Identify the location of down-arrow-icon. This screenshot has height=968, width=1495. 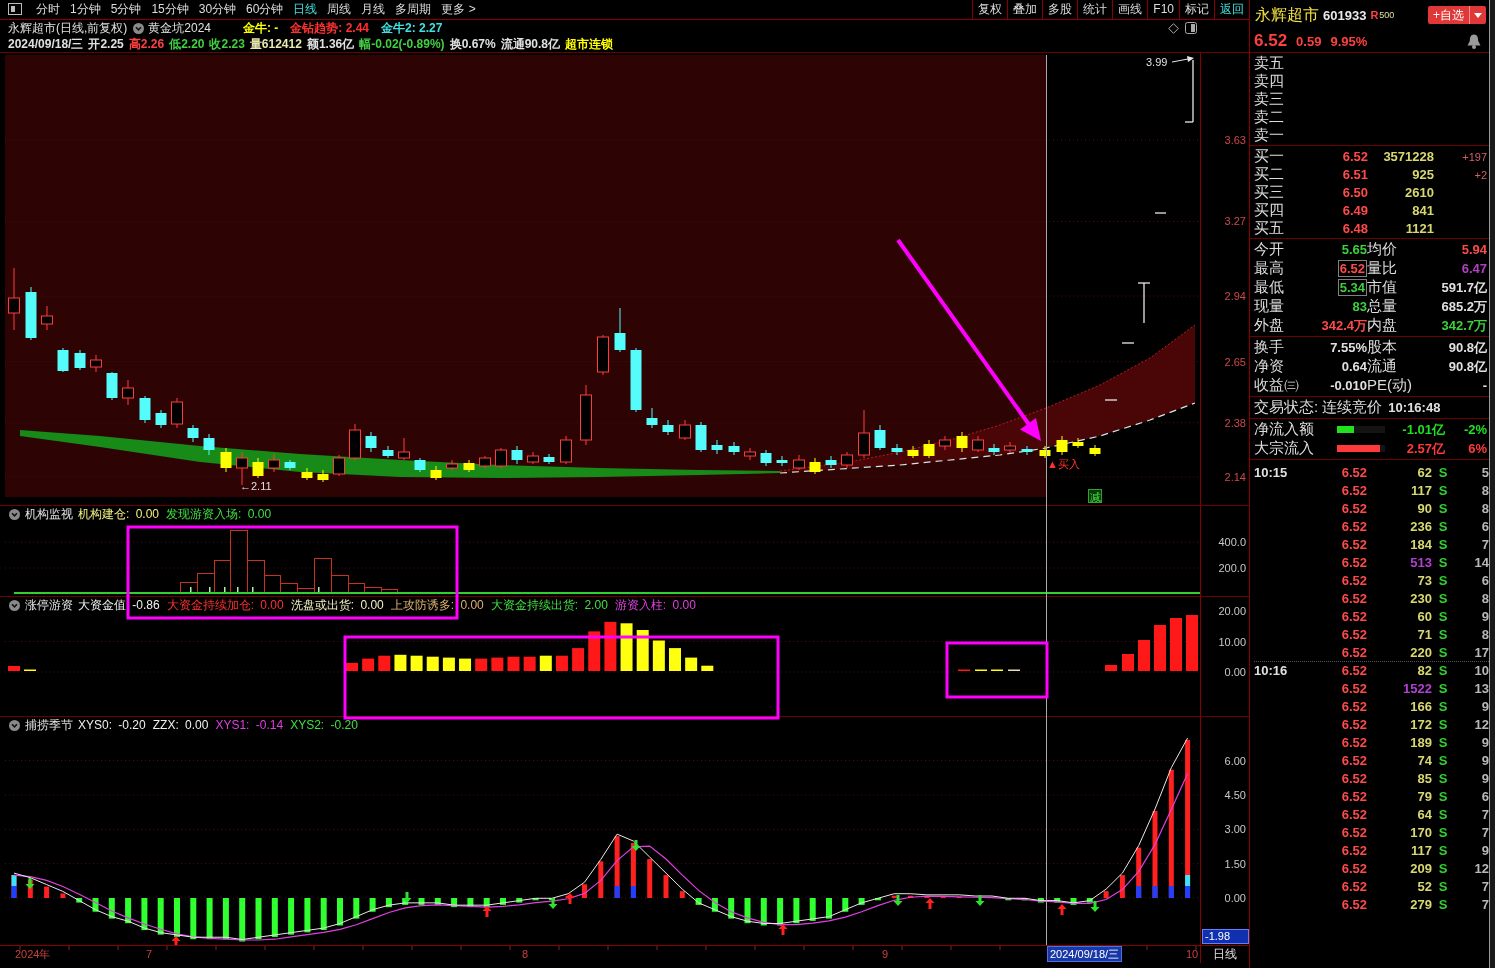
(30, 883).